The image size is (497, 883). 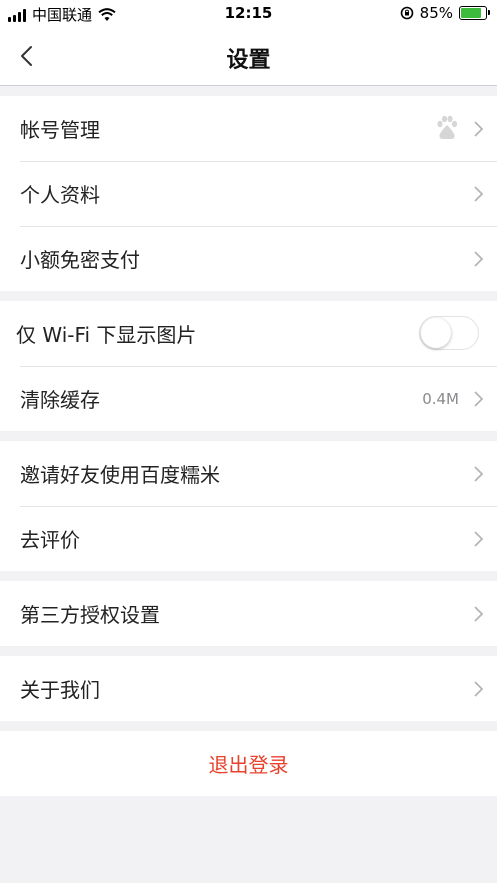 I want to click on navigation-bar: 设置, so click(x=248, y=57).